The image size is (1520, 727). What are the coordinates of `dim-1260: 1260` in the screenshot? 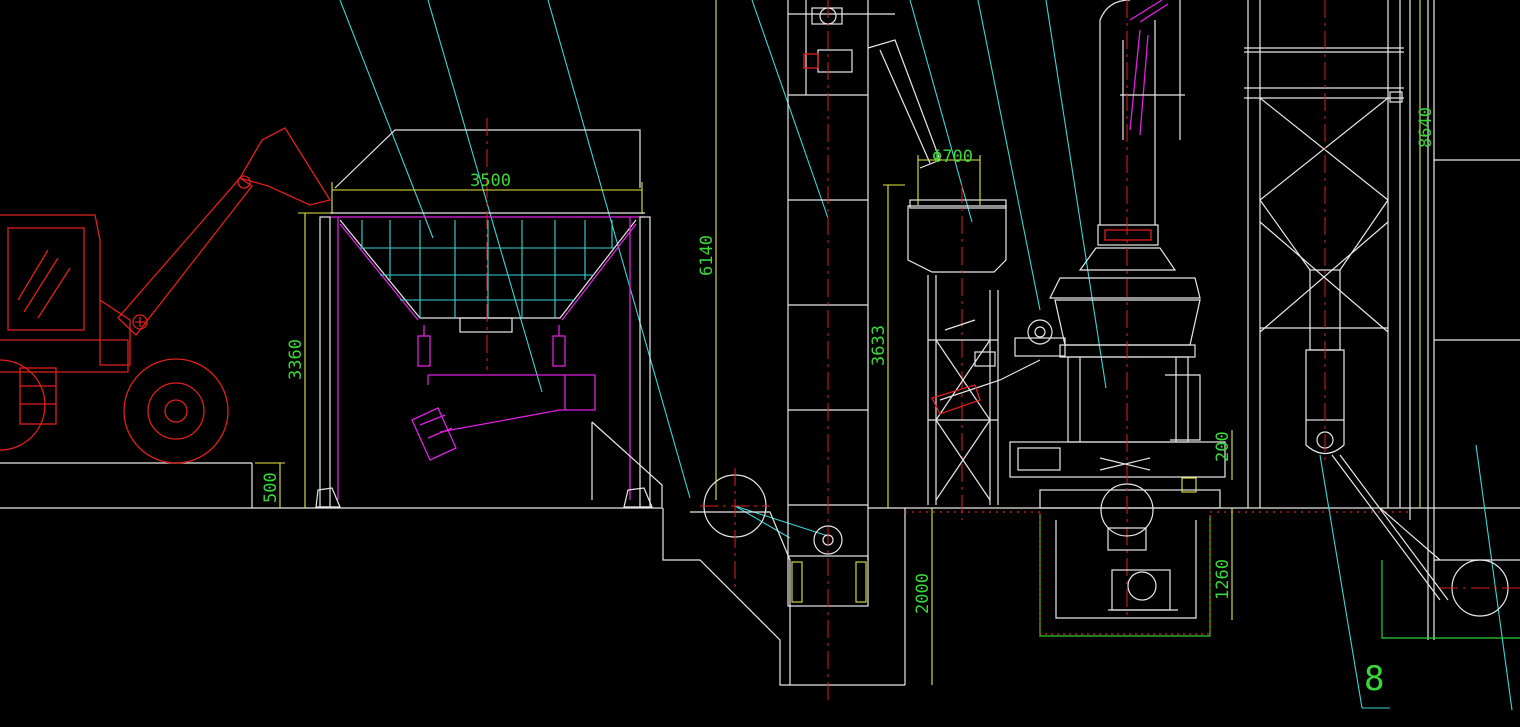 It's located at (1223, 579).